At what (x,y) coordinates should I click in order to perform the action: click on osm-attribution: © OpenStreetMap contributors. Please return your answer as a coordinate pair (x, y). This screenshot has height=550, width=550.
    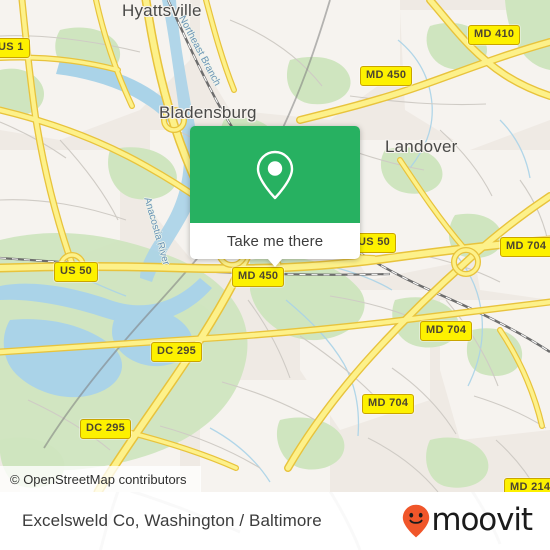
    Looking at the image, I should click on (100, 479).